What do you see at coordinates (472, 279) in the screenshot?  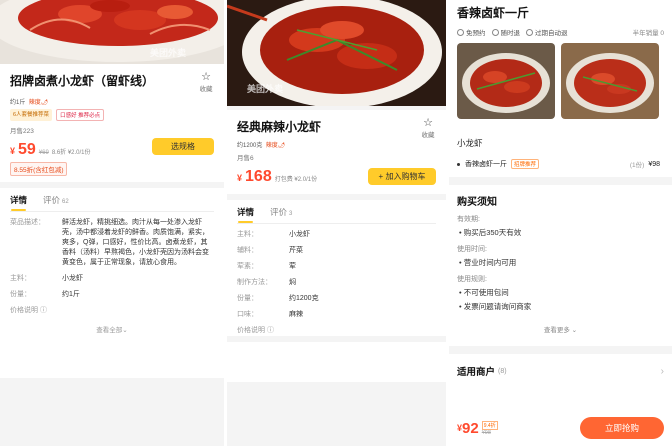 I see `rule-label: 使用规则:` at bounding box center [472, 279].